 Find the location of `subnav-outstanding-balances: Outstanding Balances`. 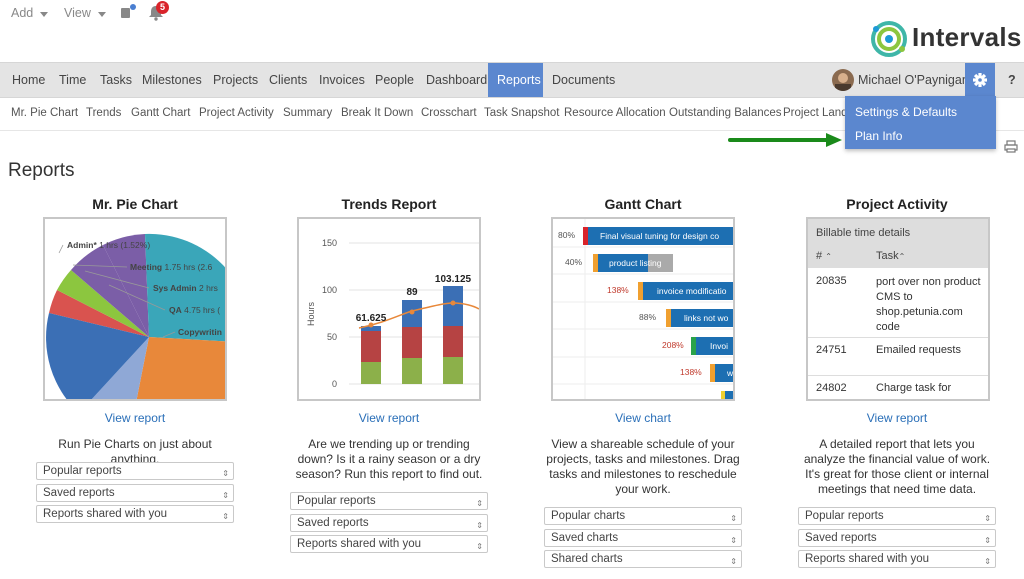

subnav-outstanding-balances: Outstanding Balances is located at coordinates (725, 113).